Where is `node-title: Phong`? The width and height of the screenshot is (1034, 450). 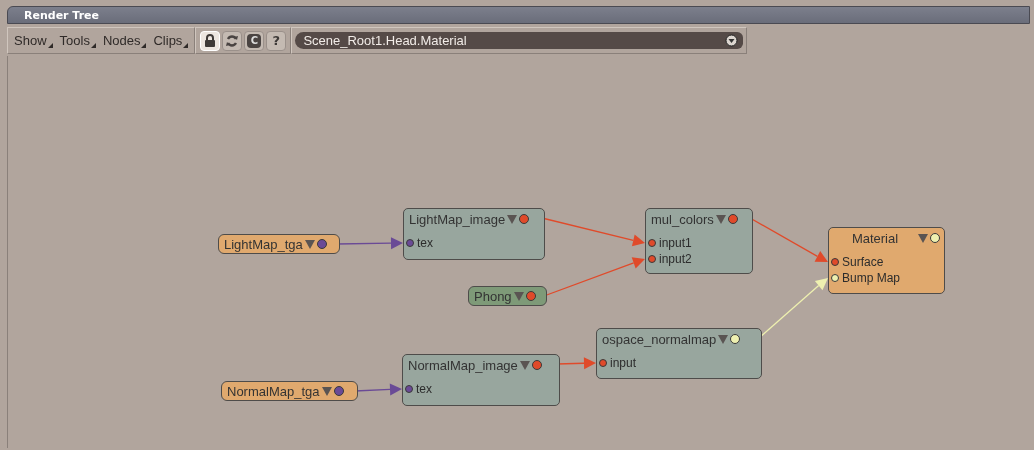
node-title: Phong is located at coordinates (493, 296).